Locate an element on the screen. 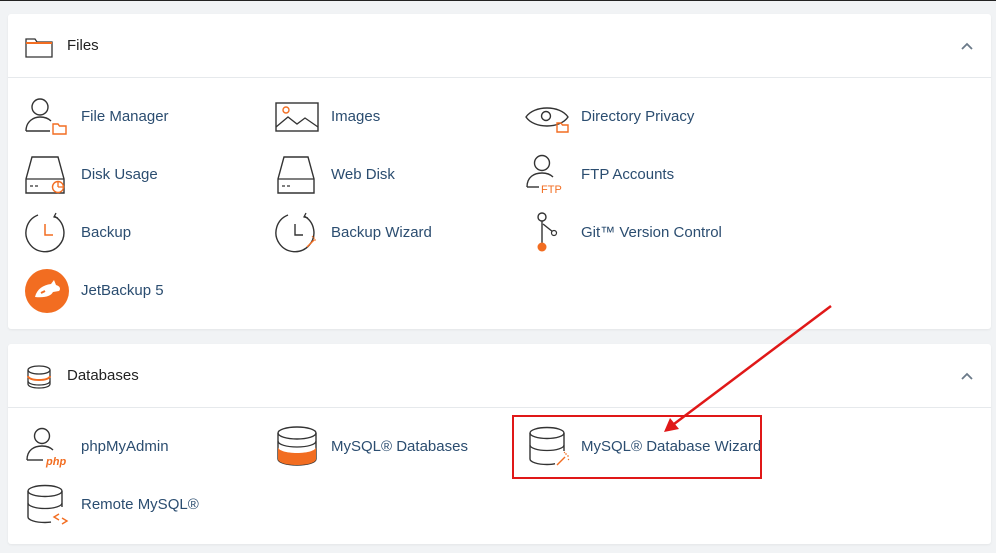  file-manager-icon is located at coordinates (46, 116).